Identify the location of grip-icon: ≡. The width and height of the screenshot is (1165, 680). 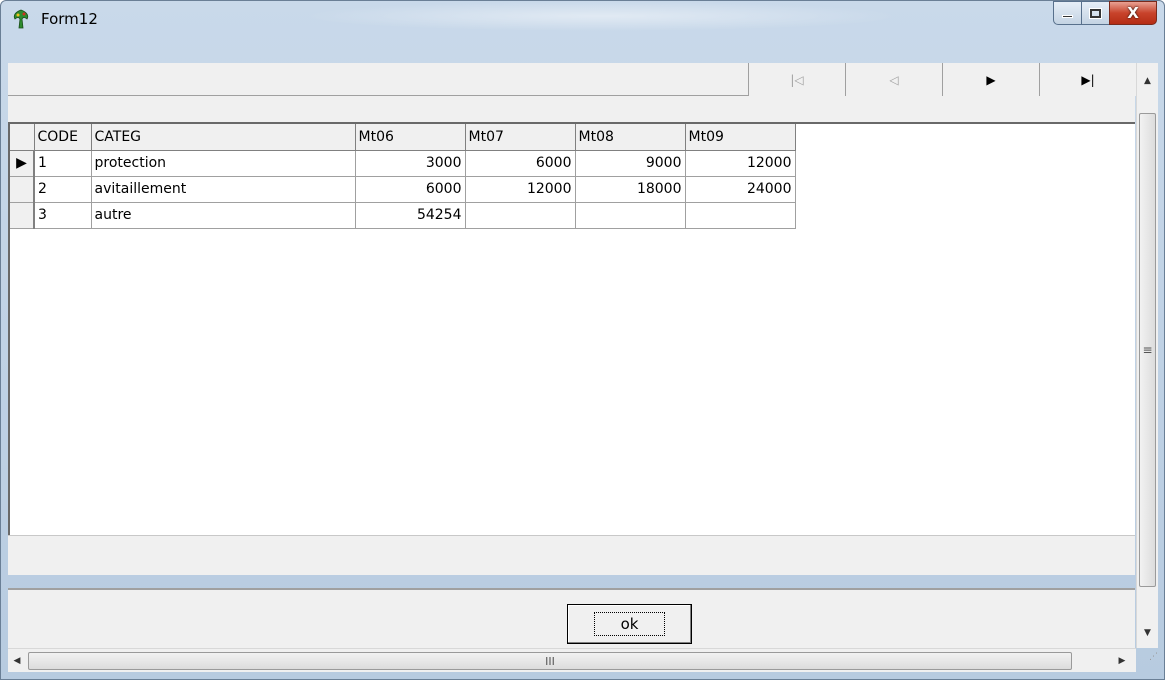
(1147, 350).